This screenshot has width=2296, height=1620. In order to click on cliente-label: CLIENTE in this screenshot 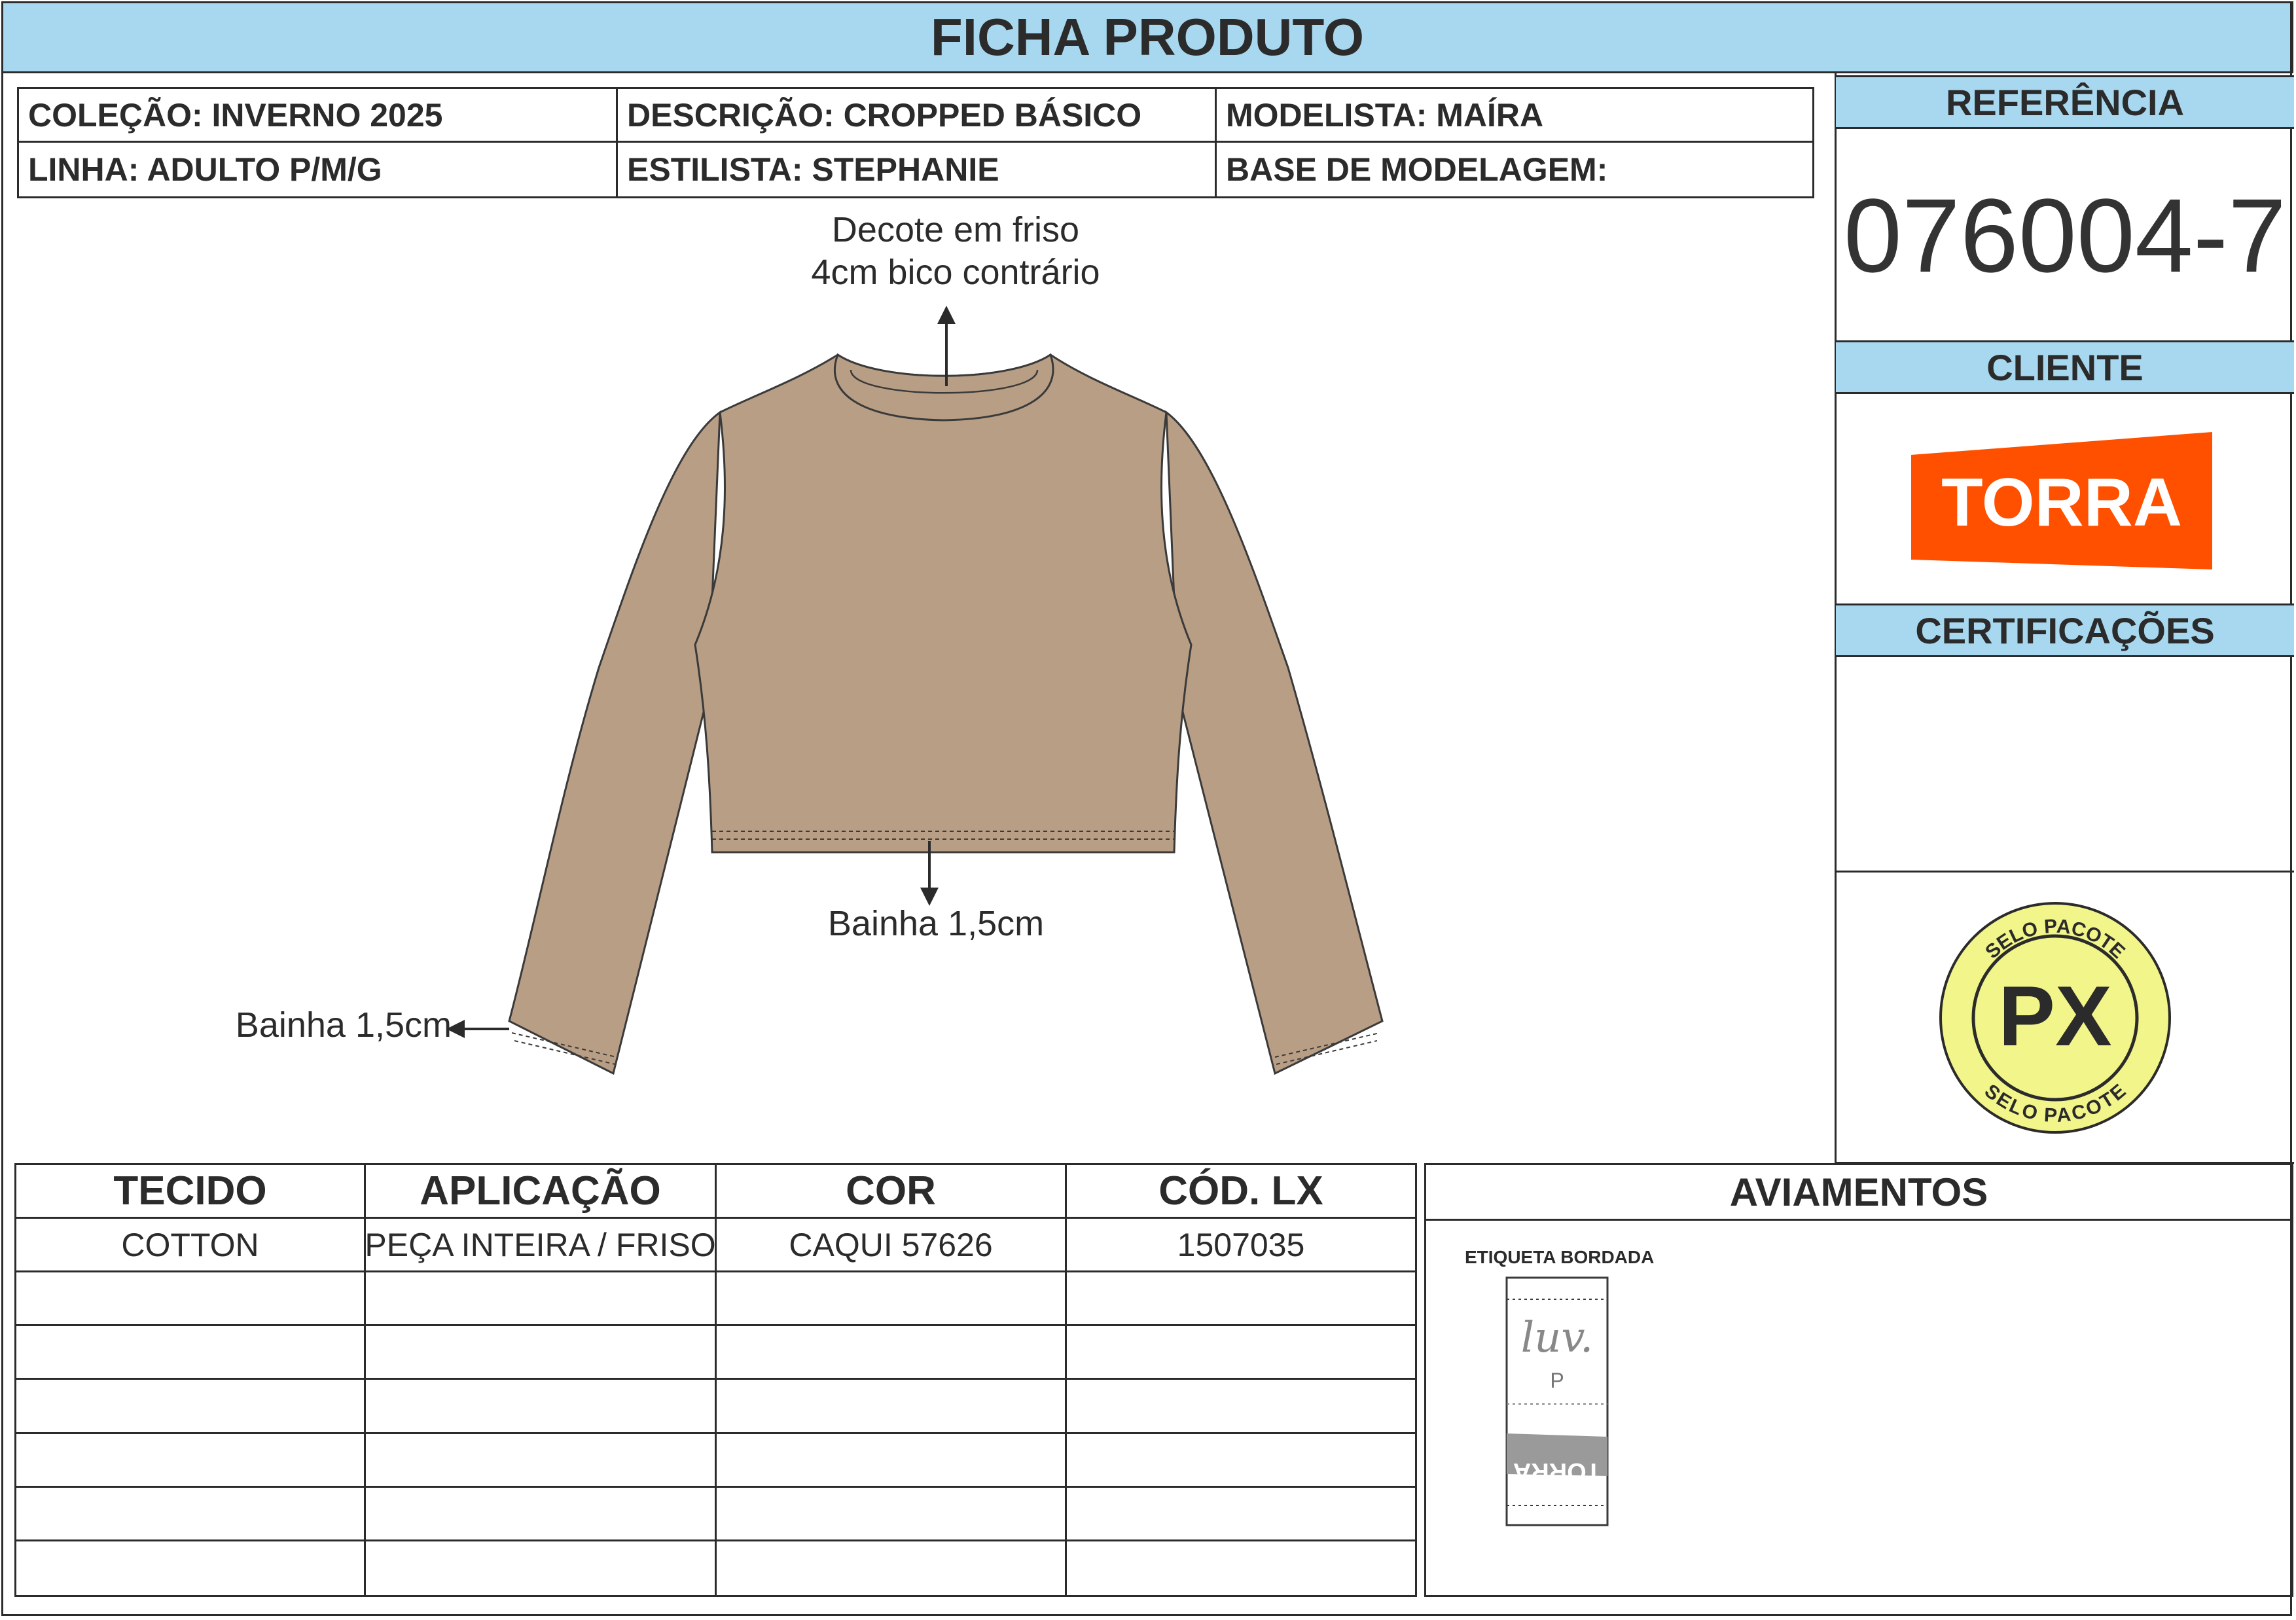, I will do `click(2065, 367)`.